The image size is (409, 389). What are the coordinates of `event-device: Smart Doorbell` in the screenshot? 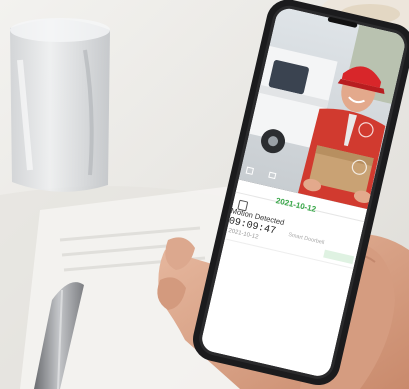 It's located at (306, 239).